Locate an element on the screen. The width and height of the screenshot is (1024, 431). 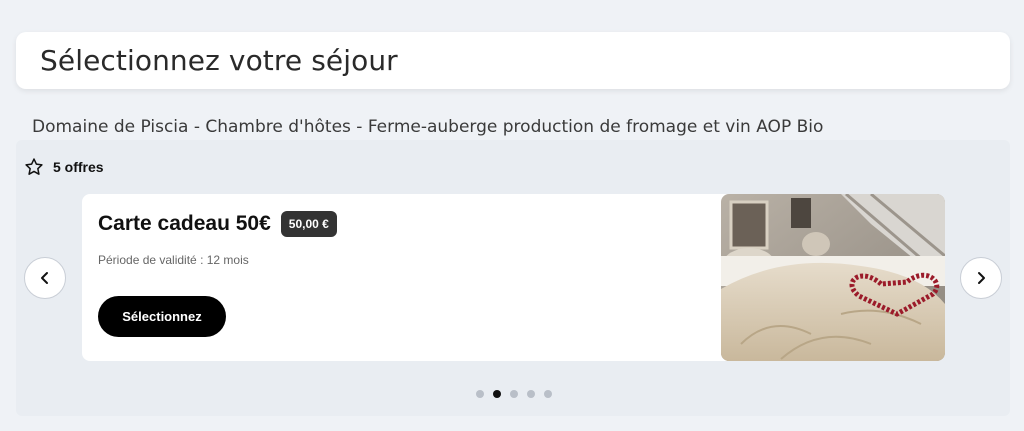
offer-title: Carte cadeau 50€ is located at coordinates (184, 223).